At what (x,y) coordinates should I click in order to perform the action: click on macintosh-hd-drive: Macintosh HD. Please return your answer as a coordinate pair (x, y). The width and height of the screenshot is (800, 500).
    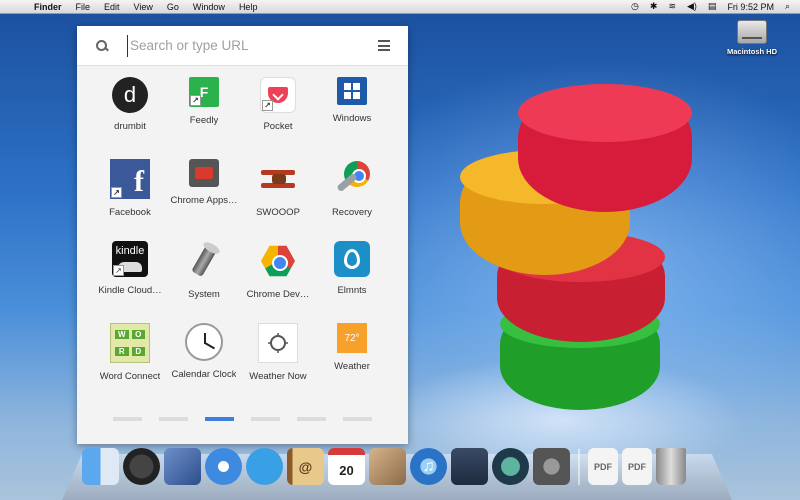
    Looking at the image, I should click on (752, 38).